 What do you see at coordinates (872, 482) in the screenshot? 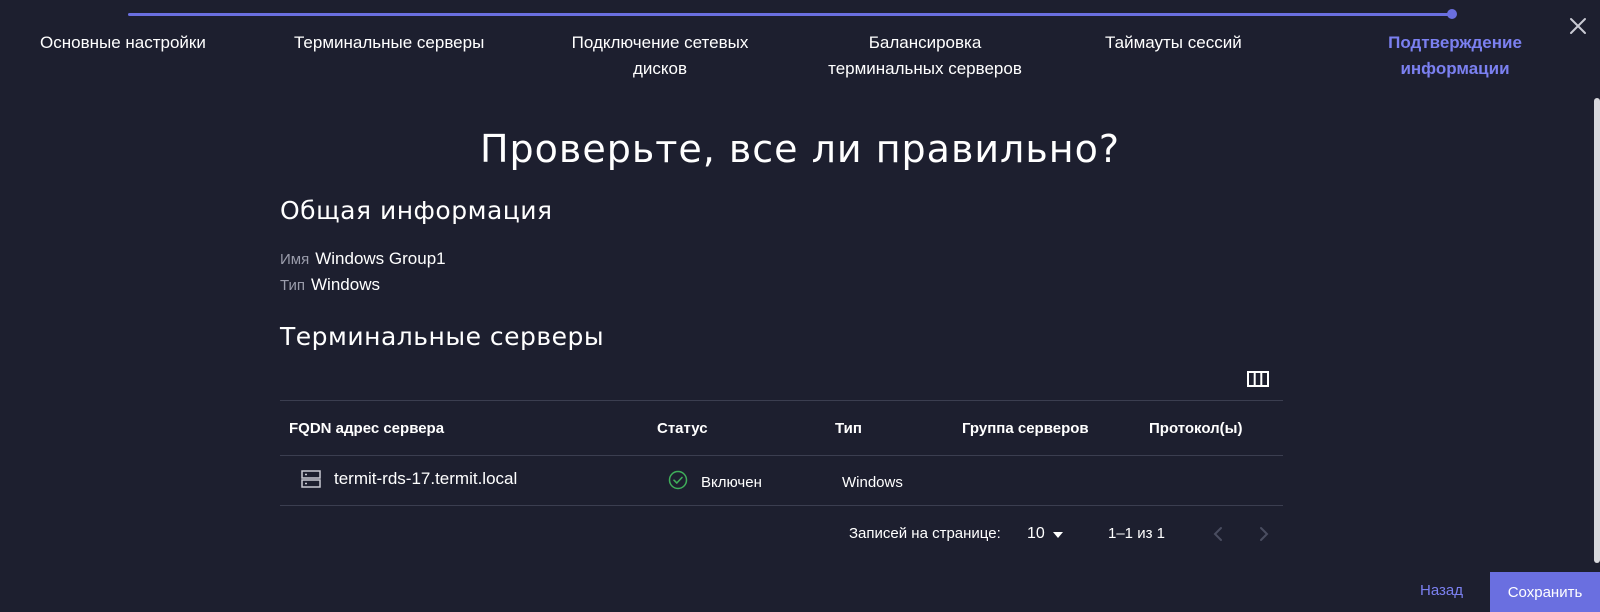
I see `server-type: Windows` at bounding box center [872, 482].